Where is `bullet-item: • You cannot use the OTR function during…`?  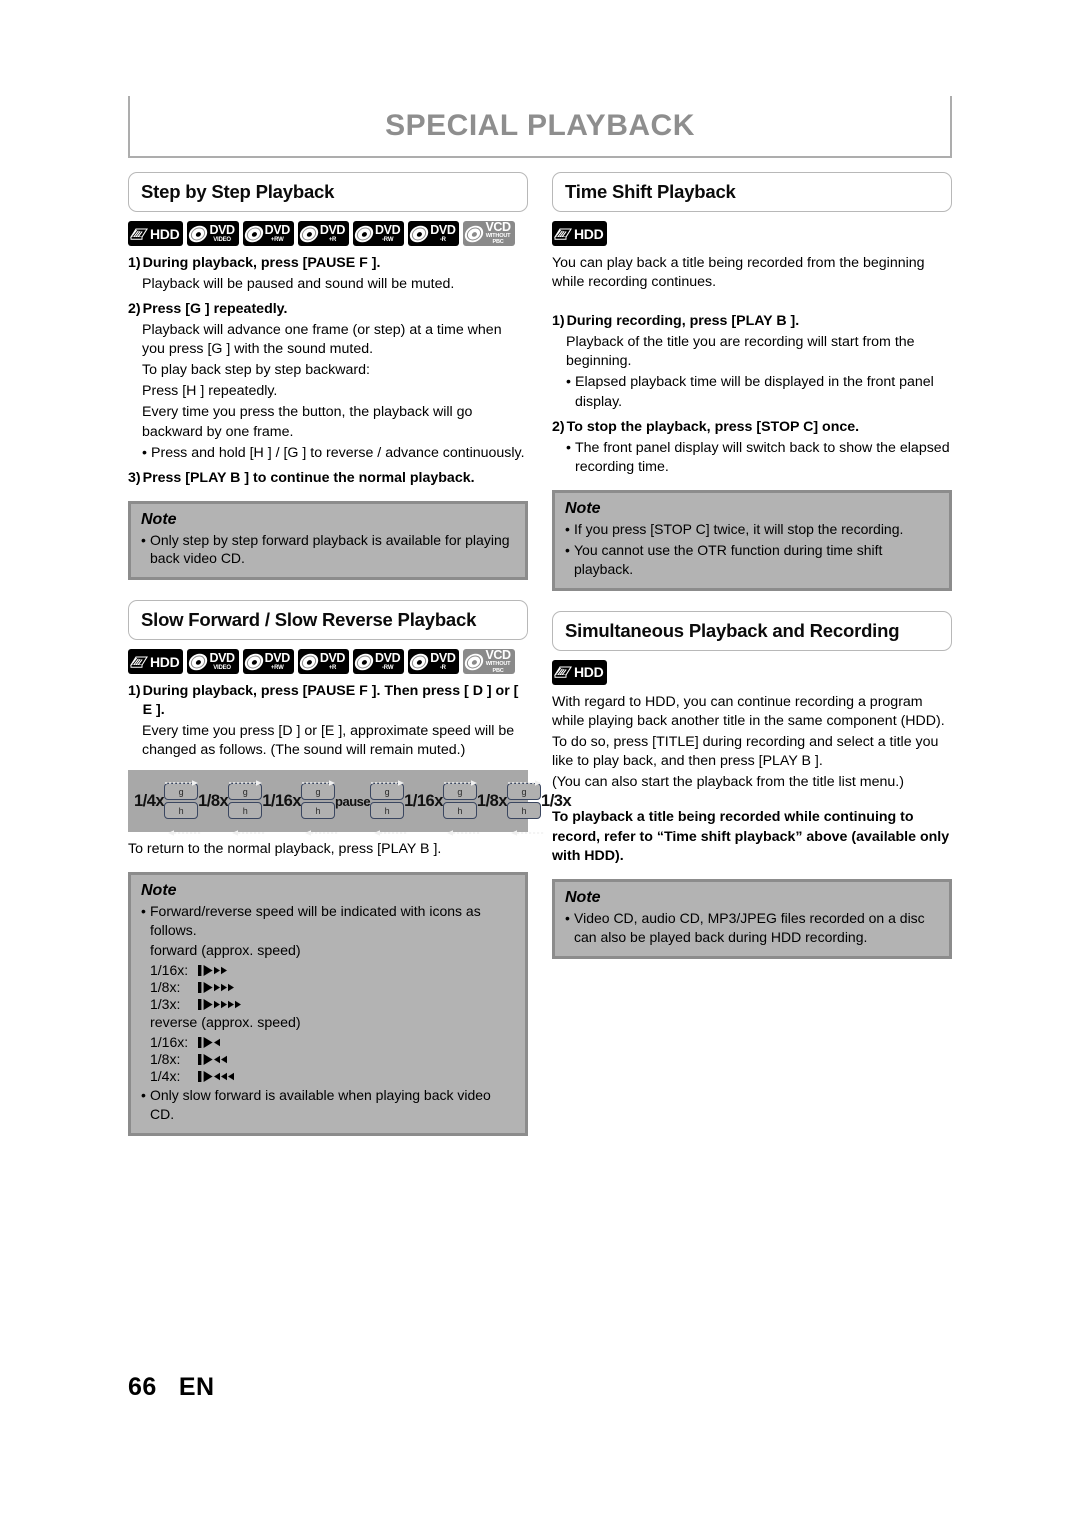
bullet-item: • You cannot use the OTR function during… is located at coordinates (752, 560).